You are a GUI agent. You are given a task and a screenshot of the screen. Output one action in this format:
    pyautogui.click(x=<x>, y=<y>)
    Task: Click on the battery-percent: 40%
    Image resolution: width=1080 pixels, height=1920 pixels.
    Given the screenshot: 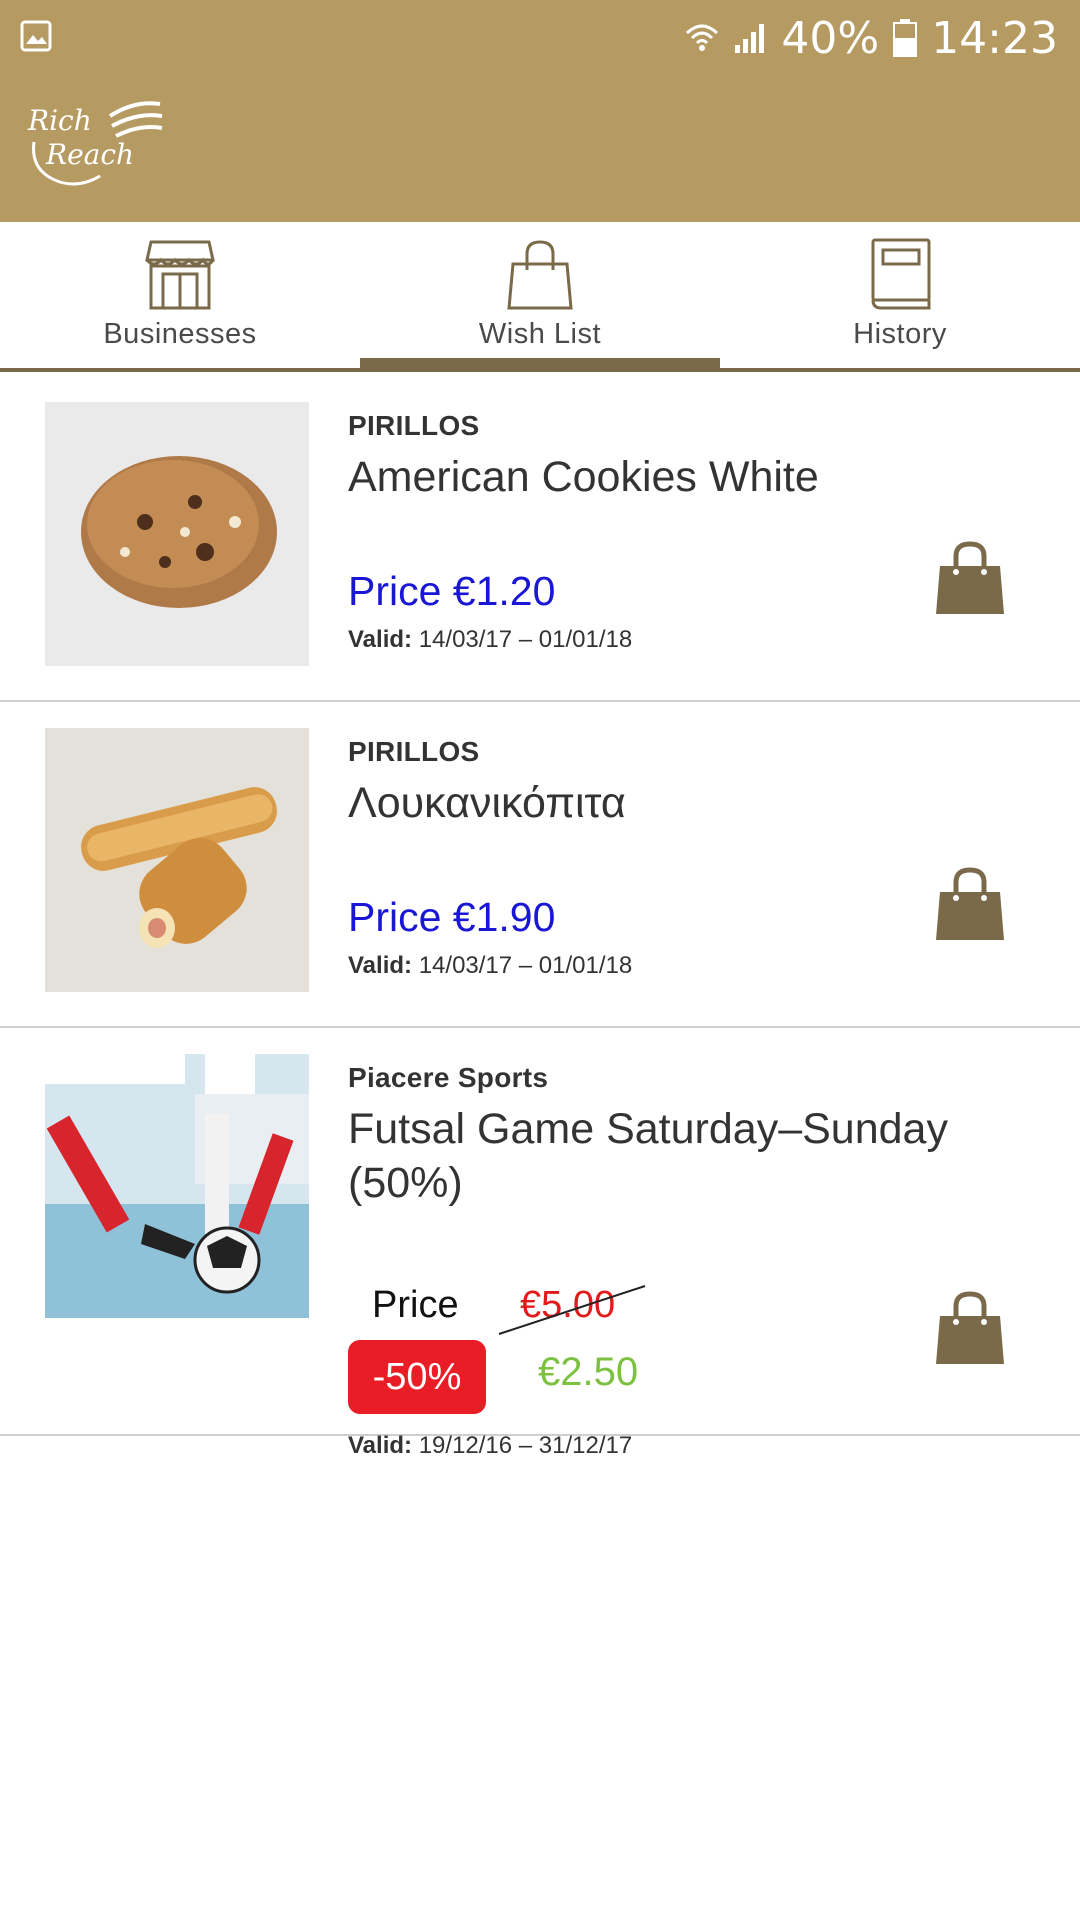 What is the action you would take?
    pyautogui.click(x=830, y=38)
    